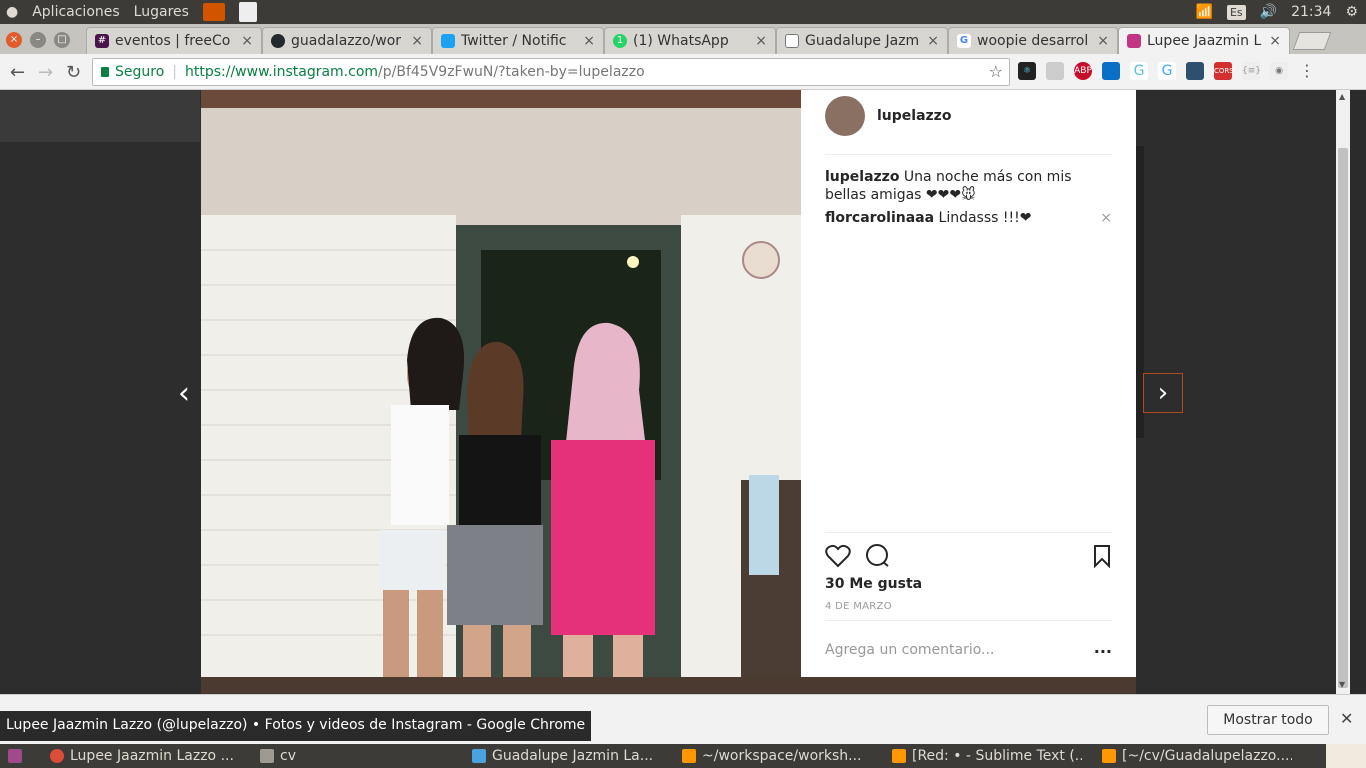 The image size is (1366, 768). What do you see at coordinates (282, 72) in the screenshot?
I see `url-origin: https://www.instagram.com` at bounding box center [282, 72].